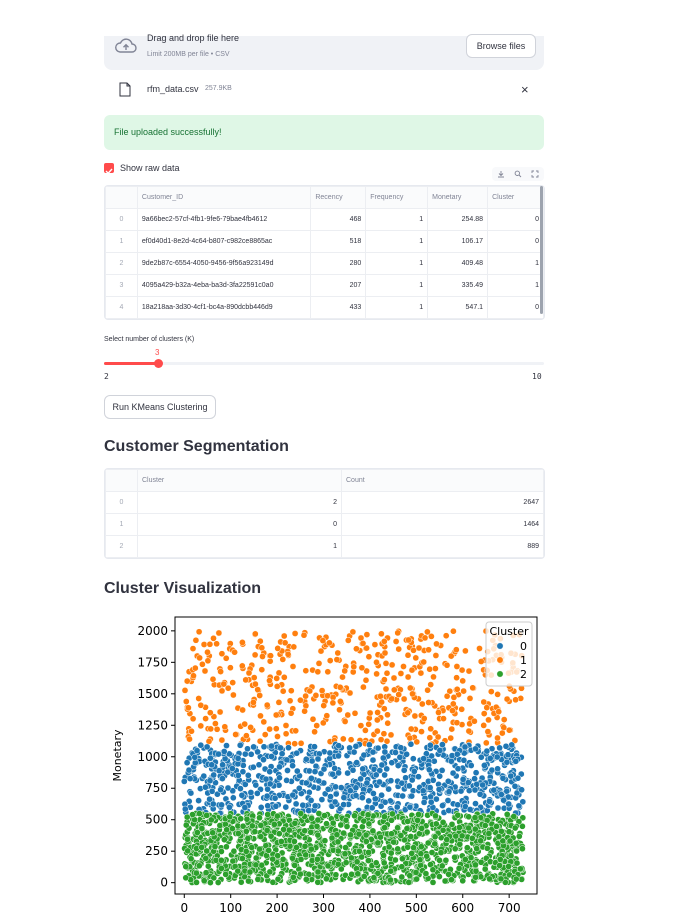  What do you see at coordinates (458, 197) in the screenshot?
I see `raw-table-header: Monetary` at bounding box center [458, 197].